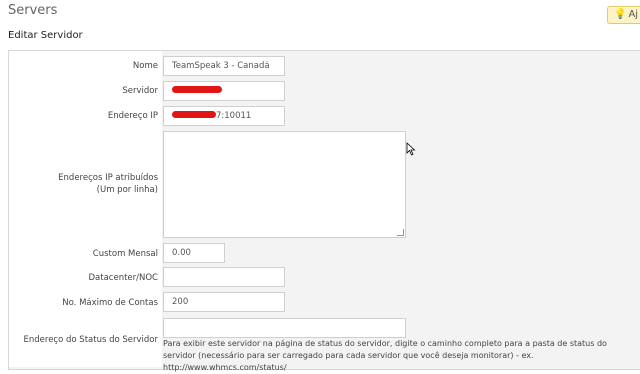 The image size is (640, 374). Describe the element at coordinates (411, 149) in the screenshot. I see `mouse-cursor-icon` at that location.